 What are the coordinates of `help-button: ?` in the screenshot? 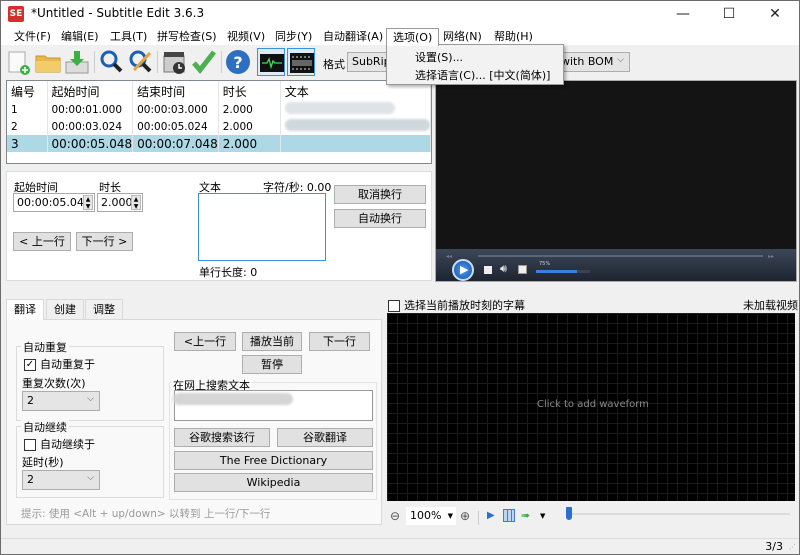 It's located at (238, 62).